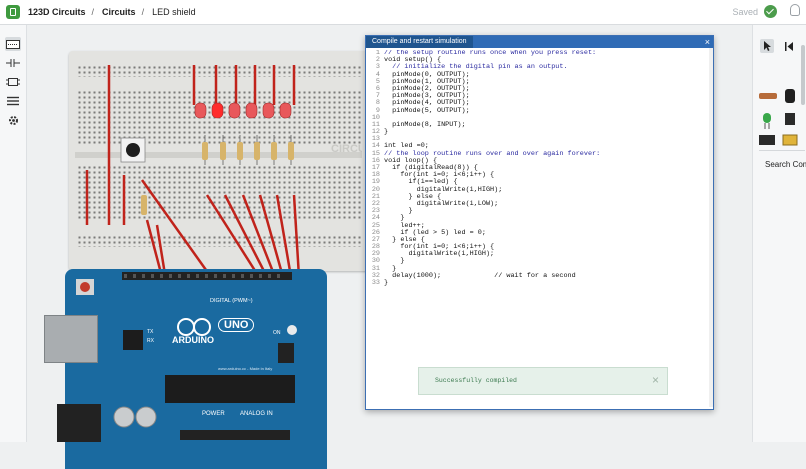 The height and width of the screenshot is (469, 806). I want to click on line-number: 7, so click(377, 96).